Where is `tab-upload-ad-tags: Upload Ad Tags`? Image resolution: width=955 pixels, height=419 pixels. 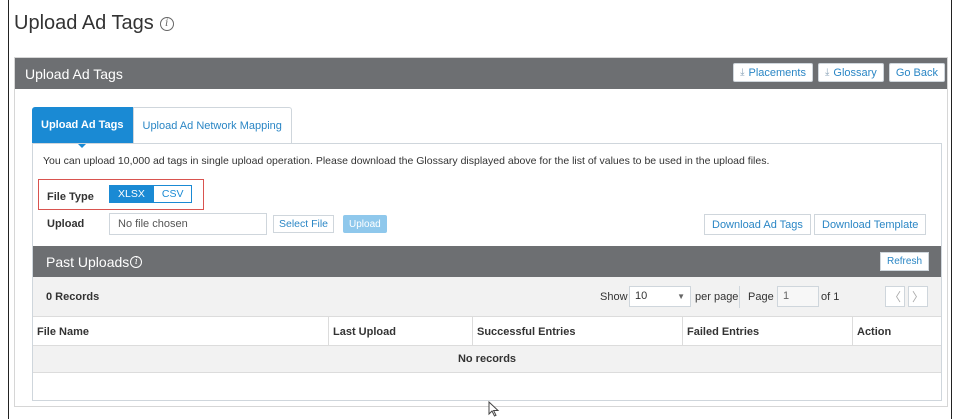
tab-upload-ad-tags: Upload Ad Tags is located at coordinates (82, 127).